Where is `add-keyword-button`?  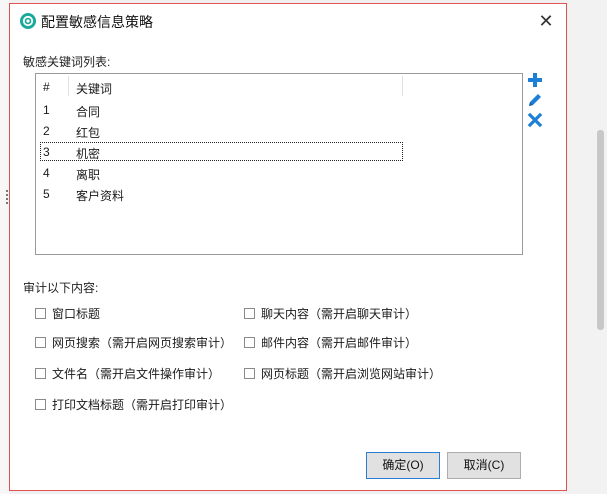
add-keyword-button is located at coordinates (535, 80).